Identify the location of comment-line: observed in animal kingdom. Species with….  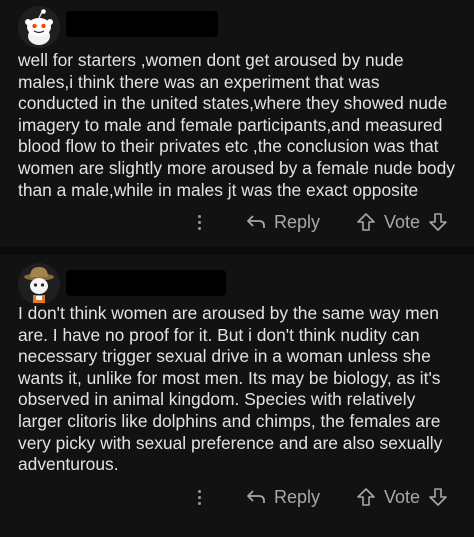
(217, 399).